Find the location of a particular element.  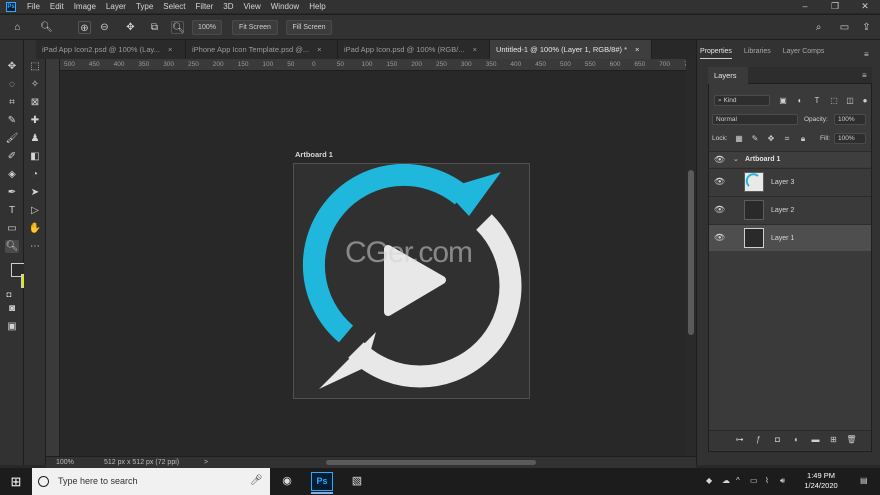

layers-menu-icon: ≡ is located at coordinates (864, 75).